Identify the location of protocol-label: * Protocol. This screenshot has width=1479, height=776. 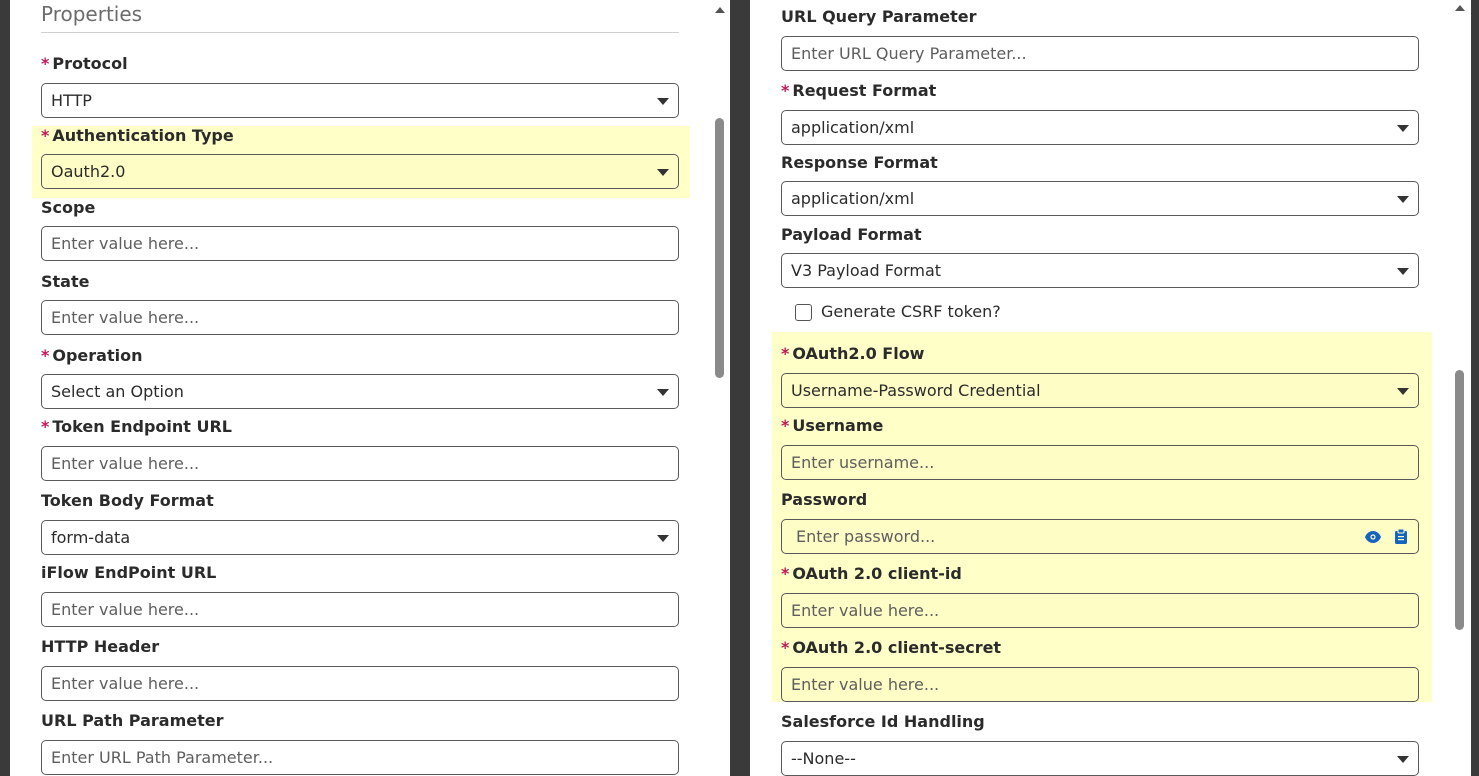
(84, 63).